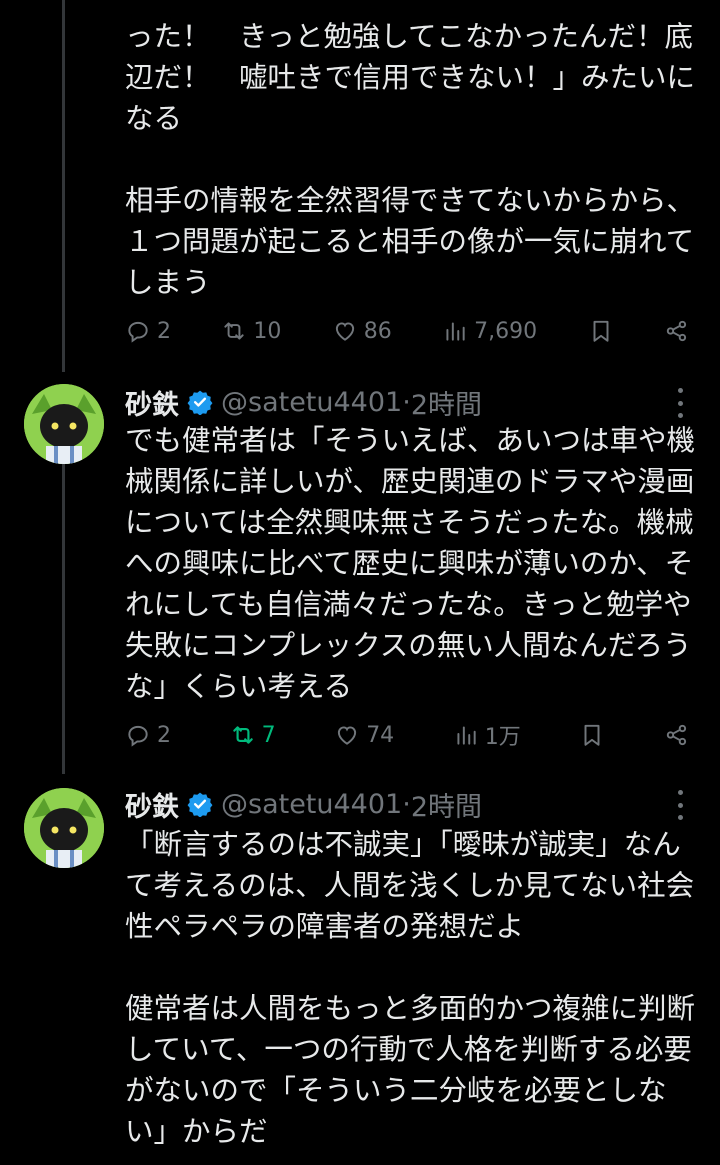 The height and width of the screenshot is (1165, 720). I want to click on like-count: 86, so click(377, 331).